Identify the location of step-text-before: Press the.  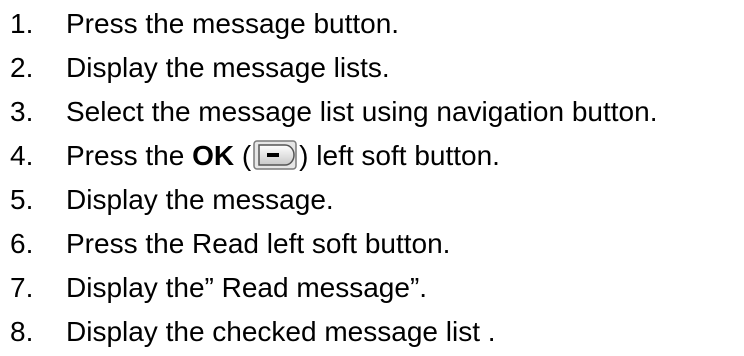
(129, 155).